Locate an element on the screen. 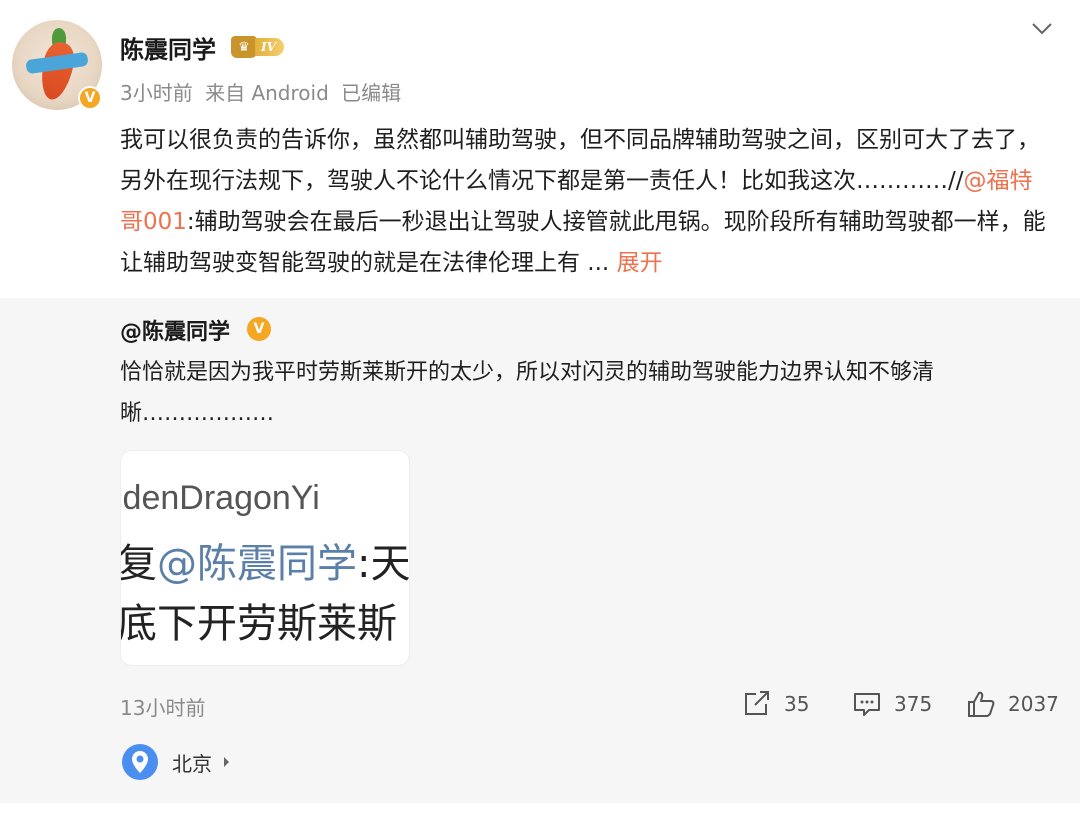 The image size is (1080, 815). location-tag: 北京 is located at coordinates (175, 762).